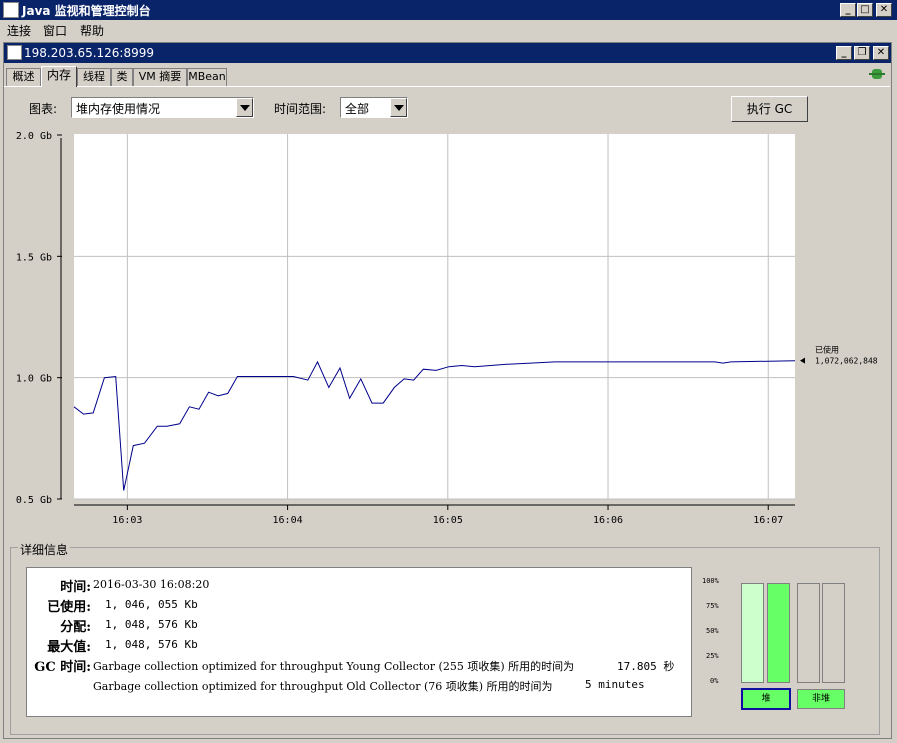 This screenshot has height=743, width=897. I want to click on heap-used-bar, so click(778, 633).